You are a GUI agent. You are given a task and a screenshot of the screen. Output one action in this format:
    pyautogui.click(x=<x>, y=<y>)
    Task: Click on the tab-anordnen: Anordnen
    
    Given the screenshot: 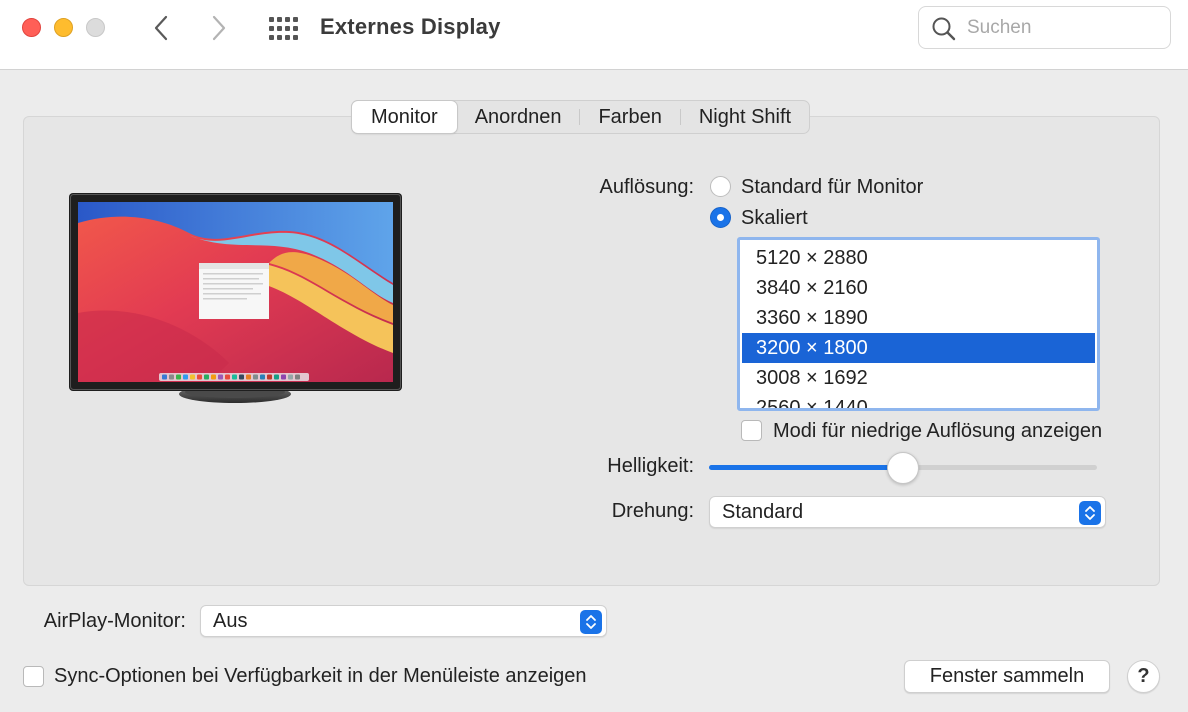 What is the action you would take?
    pyautogui.click(x=518, y=117)
    